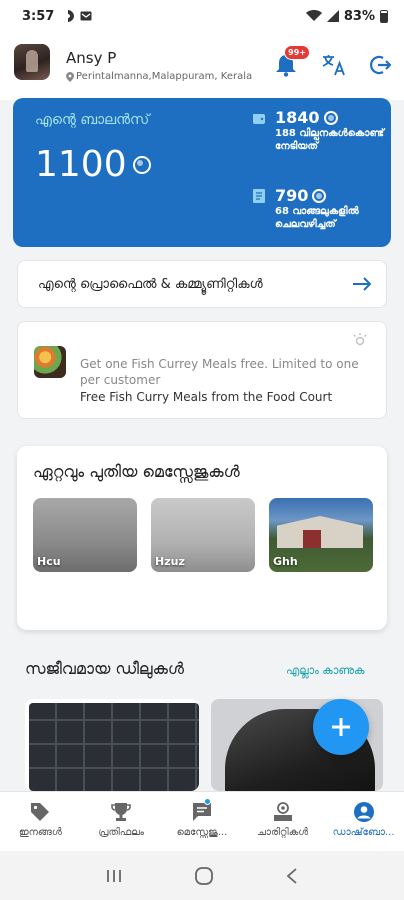 The width and height of the screenshot is (404, 900). What do you see at coordinates (292, 195) in the screenshot?
I see `spent-value: 790` at bounding box center [292, 195].